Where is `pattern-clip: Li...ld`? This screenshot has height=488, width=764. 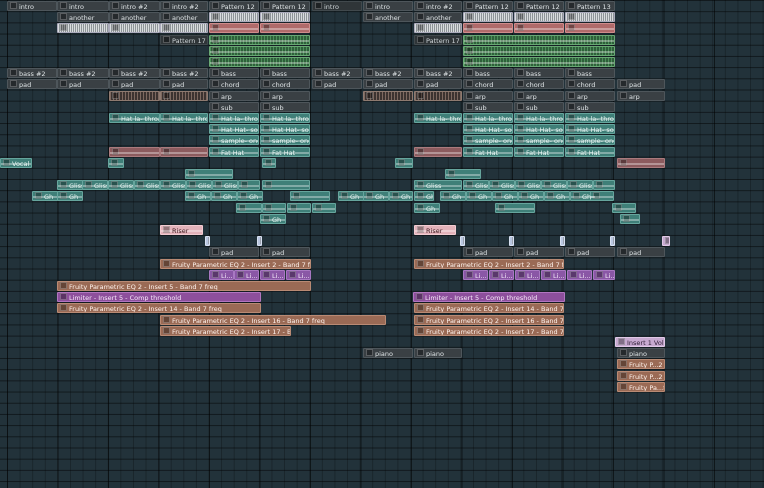 pattern-clip: Li...ld is located at coordinates (475, 274).